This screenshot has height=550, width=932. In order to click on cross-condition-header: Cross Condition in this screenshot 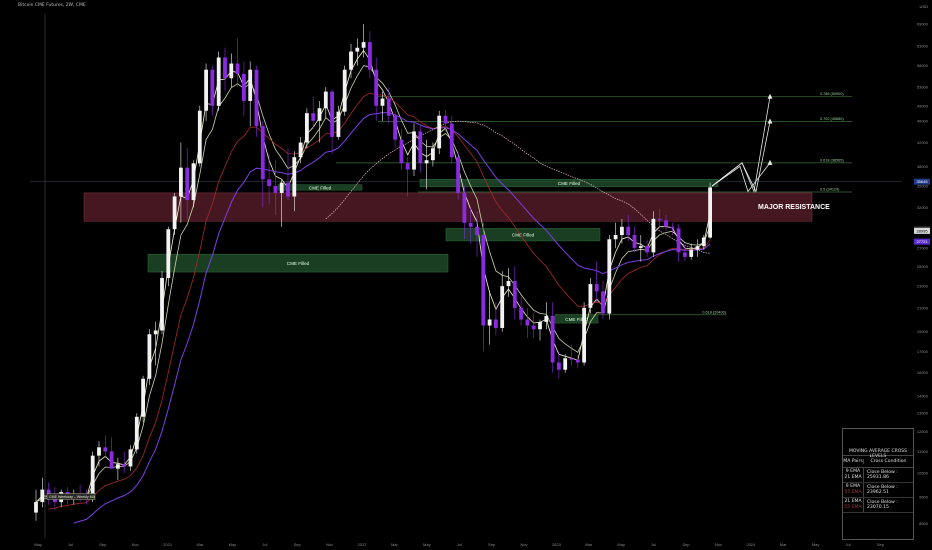, I will do `click(888, 461)`.